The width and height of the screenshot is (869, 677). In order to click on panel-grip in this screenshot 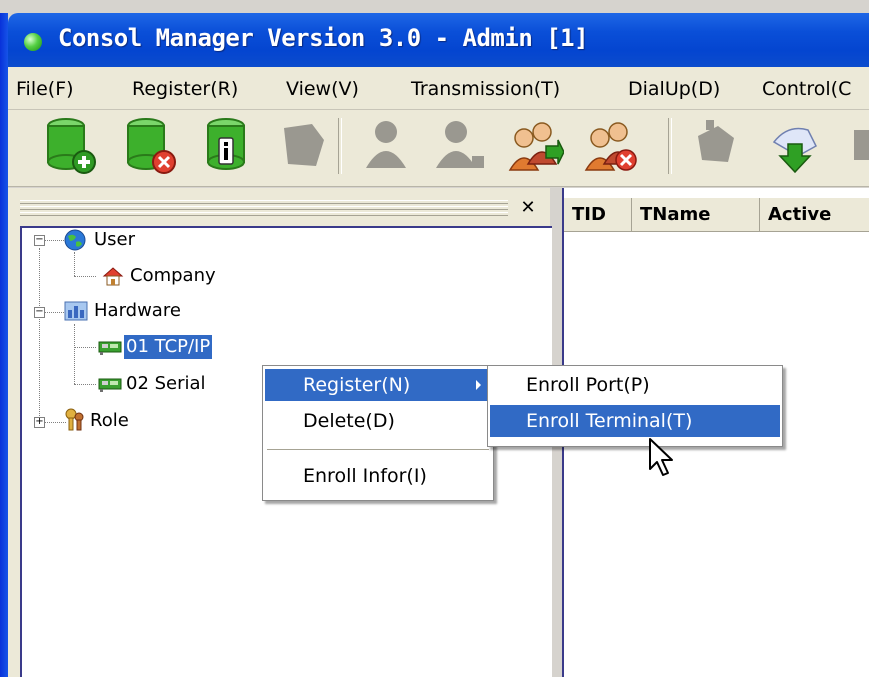, I will do `click(264, 209)`.